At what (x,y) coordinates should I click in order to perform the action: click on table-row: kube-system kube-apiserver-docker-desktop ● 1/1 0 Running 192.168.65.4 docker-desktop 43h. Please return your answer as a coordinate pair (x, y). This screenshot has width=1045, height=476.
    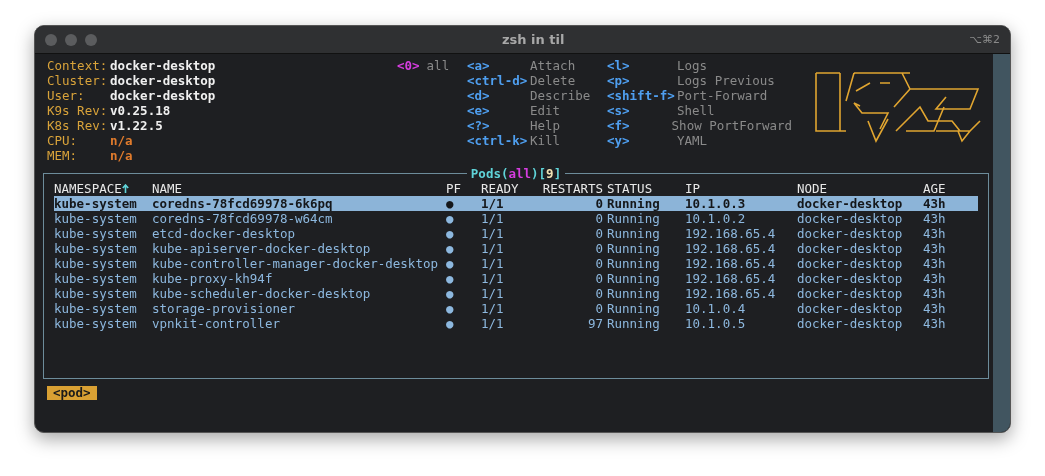
    Looking at the image, I should click on (516, 248).